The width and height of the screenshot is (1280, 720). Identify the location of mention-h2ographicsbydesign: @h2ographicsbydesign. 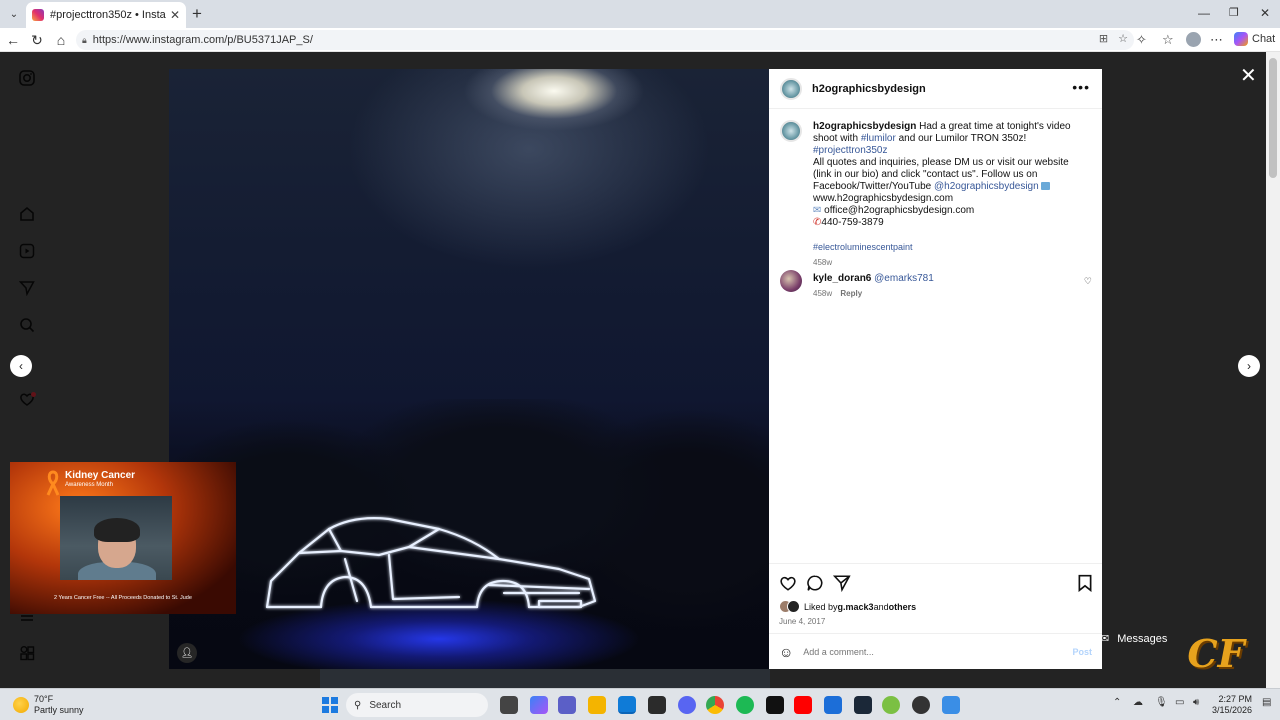
(986, 186).